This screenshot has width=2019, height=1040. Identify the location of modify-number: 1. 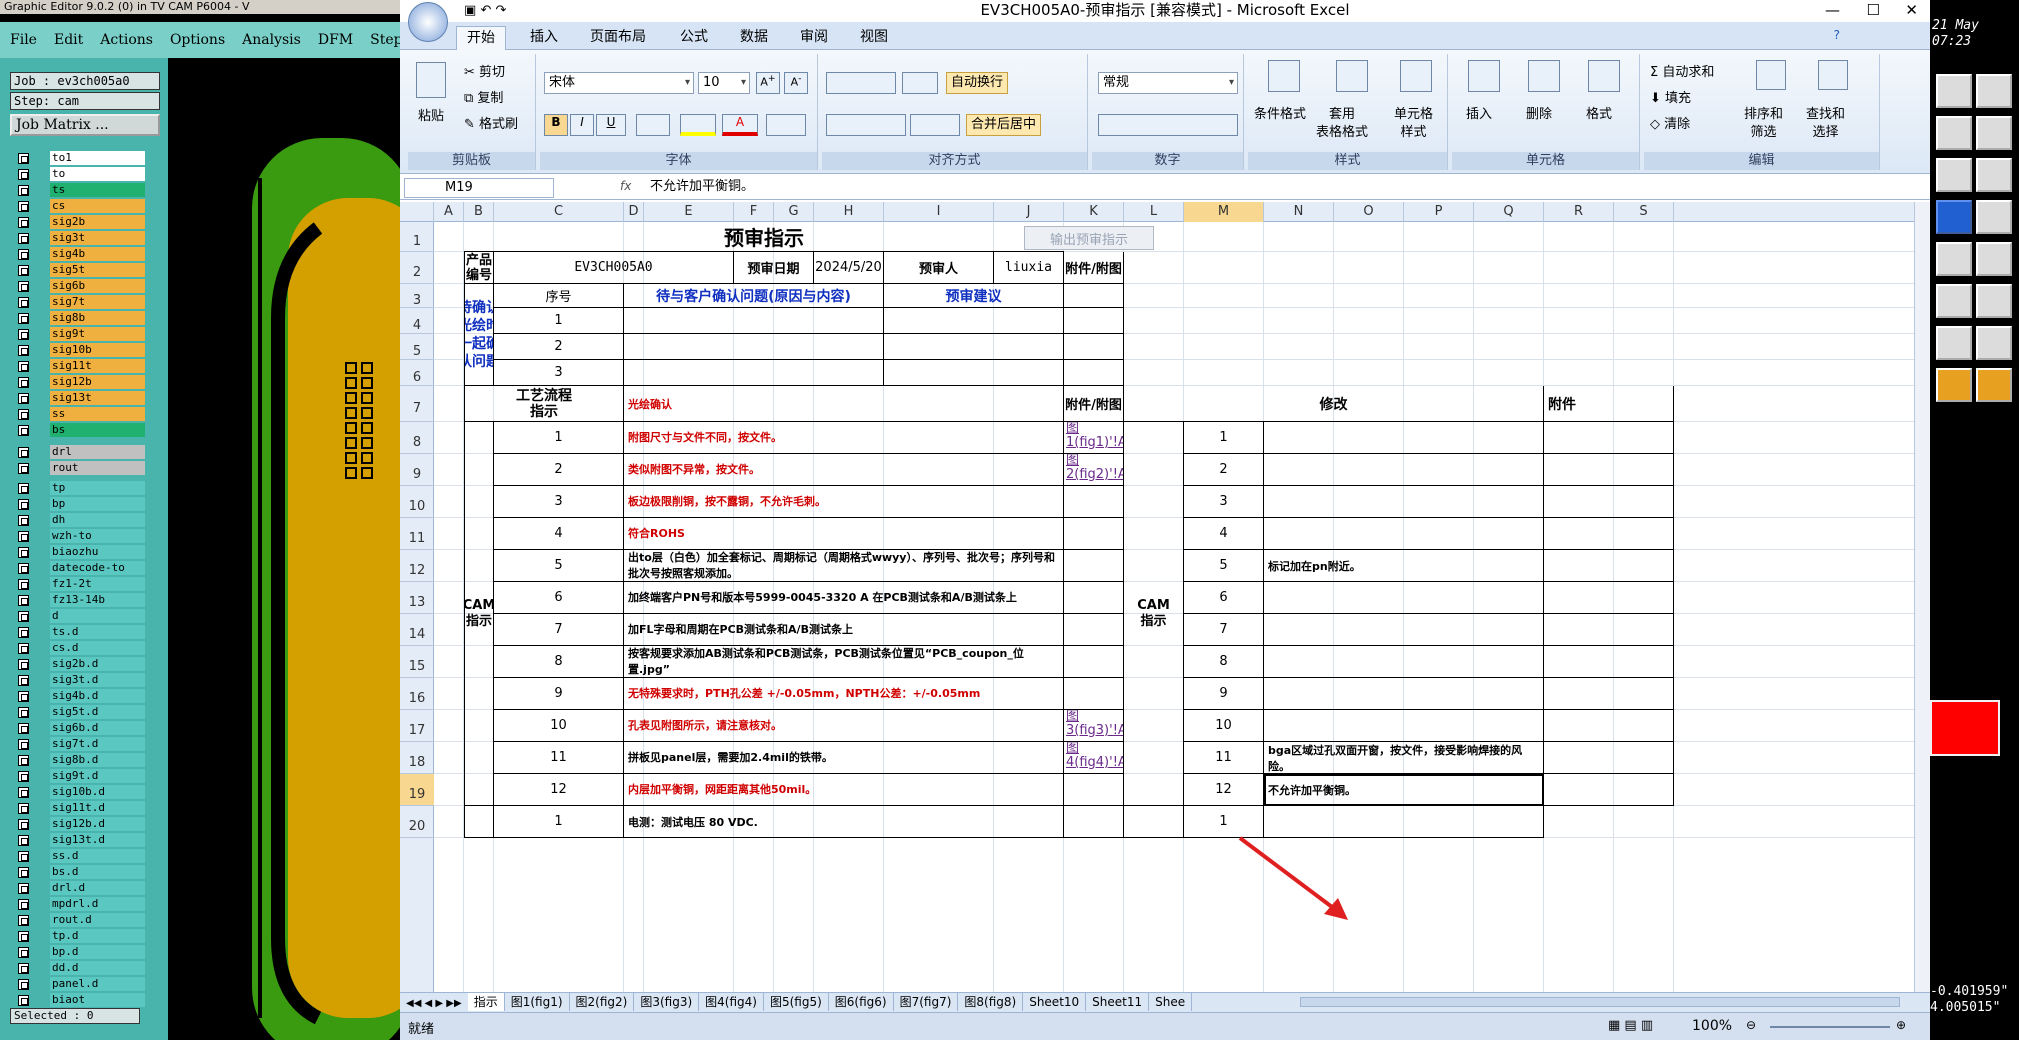
(1224, 438).